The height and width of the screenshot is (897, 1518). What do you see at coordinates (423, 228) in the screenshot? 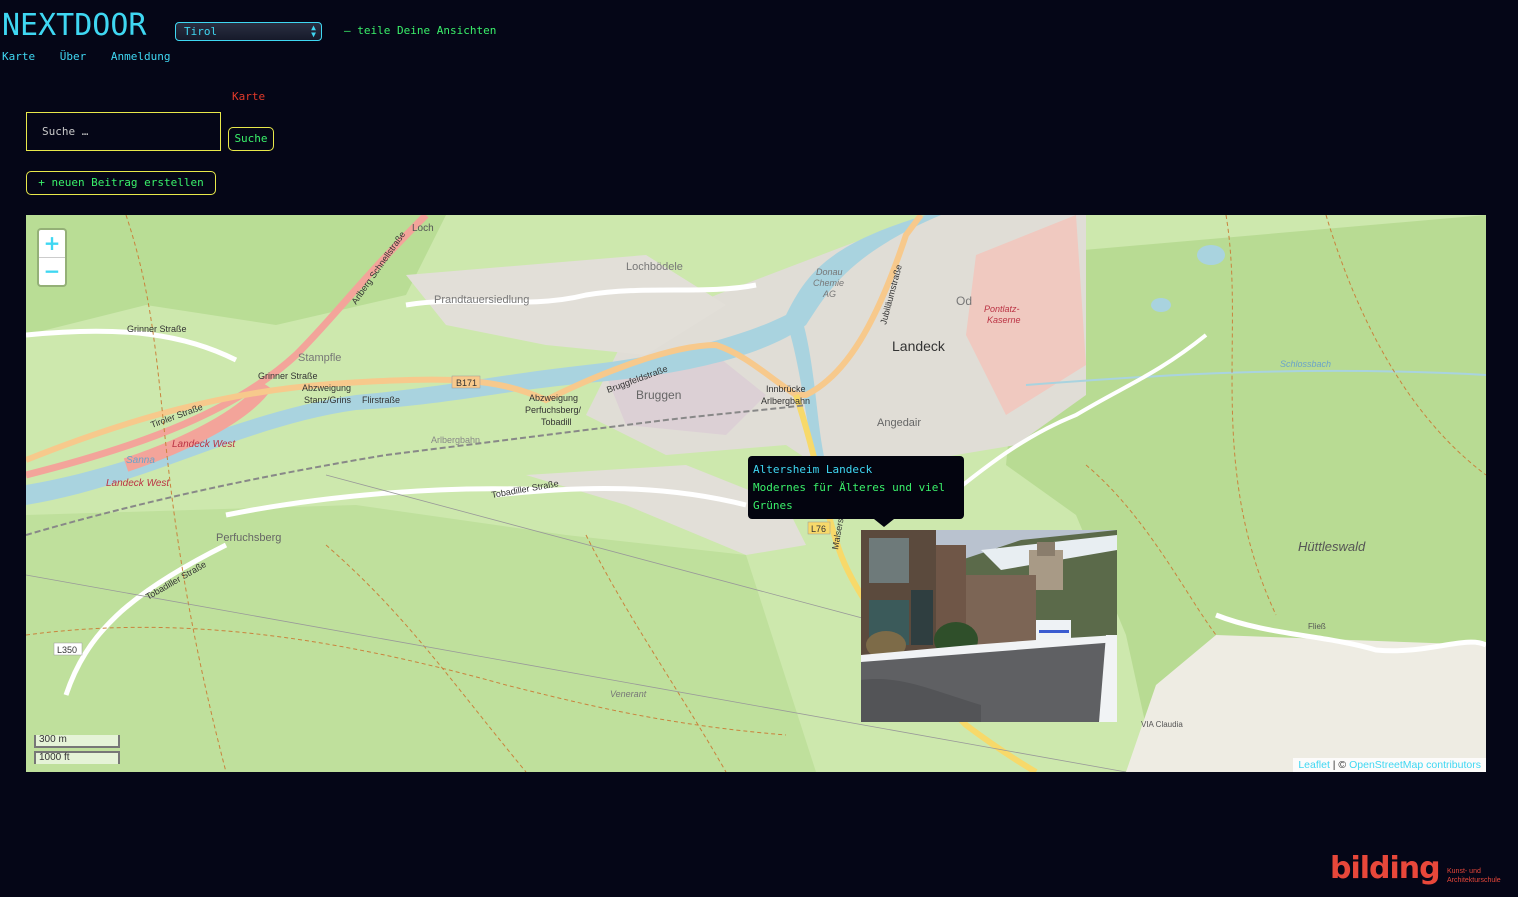
I see `svg-text: Loch` at bounding box center [423, 228].